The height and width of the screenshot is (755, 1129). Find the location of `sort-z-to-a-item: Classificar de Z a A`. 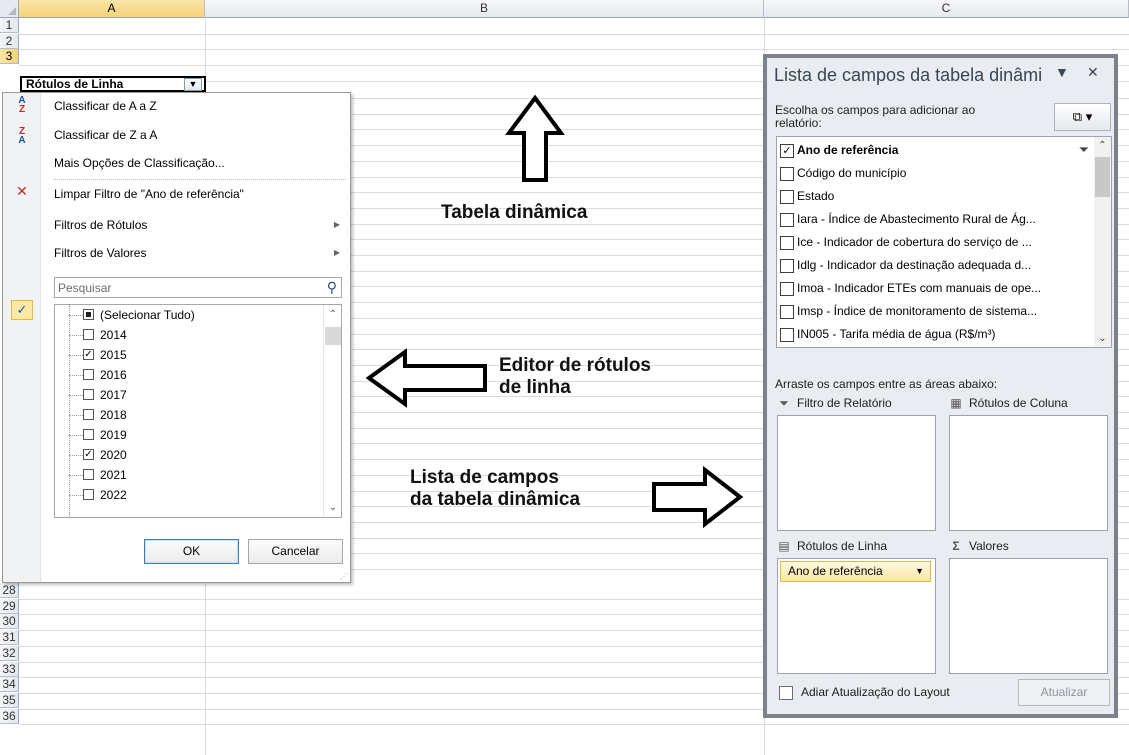

sort-z-to-a-item: Classificar de Z a A is located at coordinates (199, 135).